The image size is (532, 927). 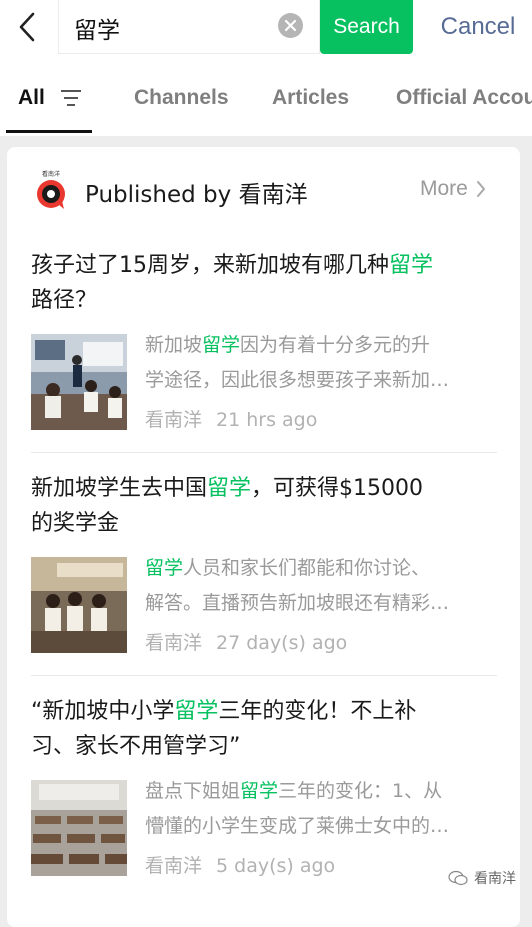 I want to click on search-bar: 留学 Search Cancel, so click(x=266, y=28).